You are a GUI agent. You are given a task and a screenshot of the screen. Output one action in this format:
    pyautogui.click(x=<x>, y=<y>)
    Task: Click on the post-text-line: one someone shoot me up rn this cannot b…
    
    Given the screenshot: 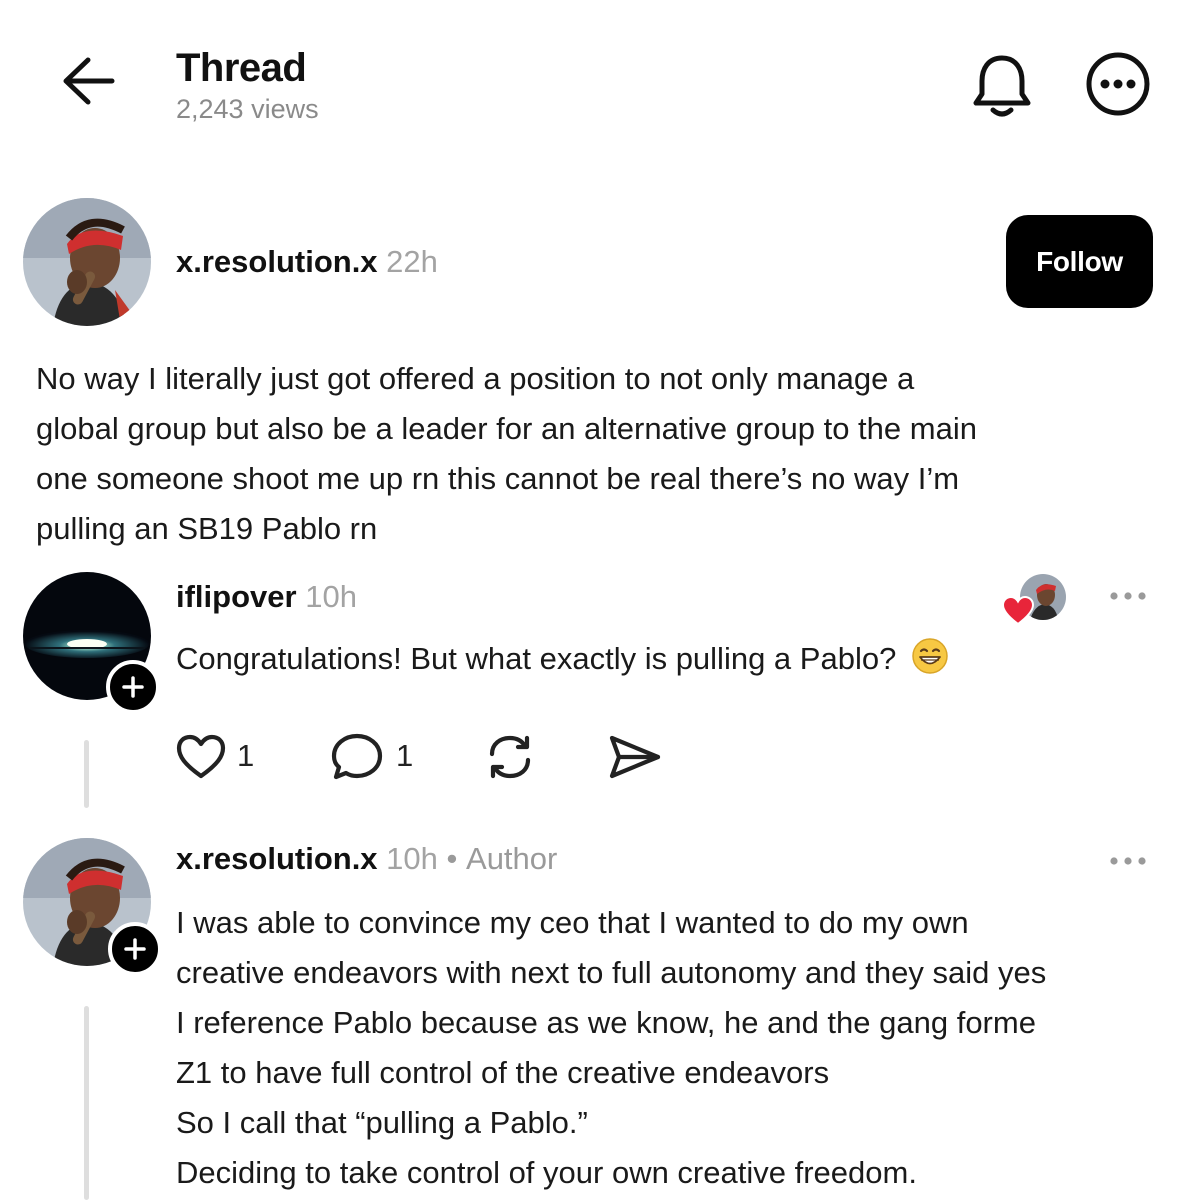 What is the action you would take?
    pyautogui.click(x=498, y=478)
    